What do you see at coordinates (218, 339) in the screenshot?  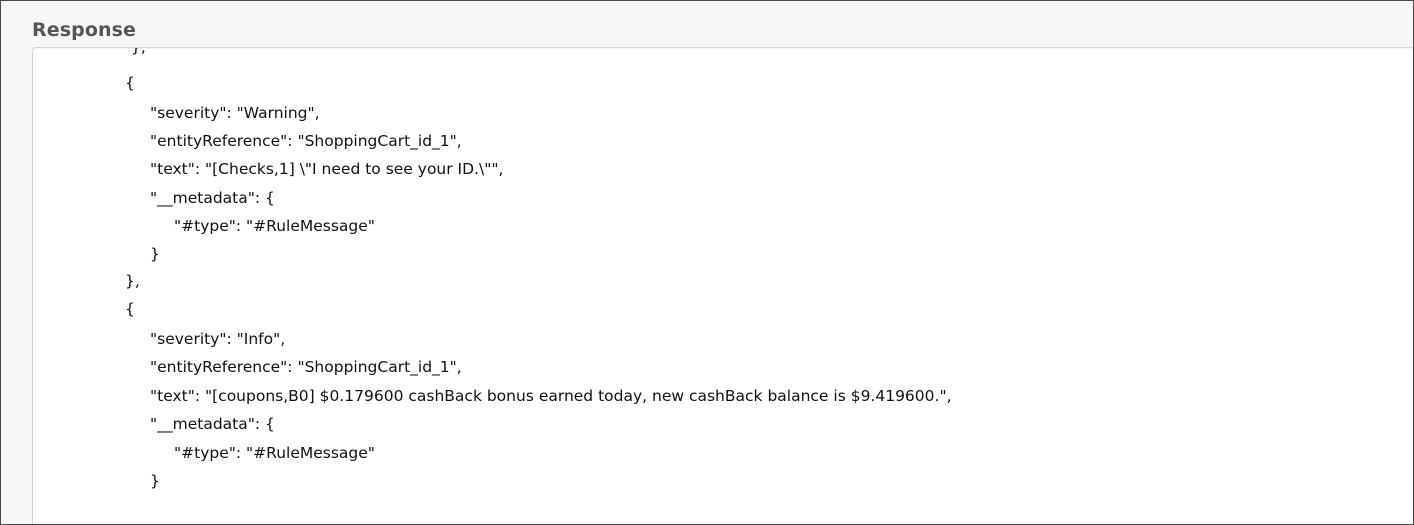 I see `json-line: "severity": "Info",` at bounding box center [218, 339].